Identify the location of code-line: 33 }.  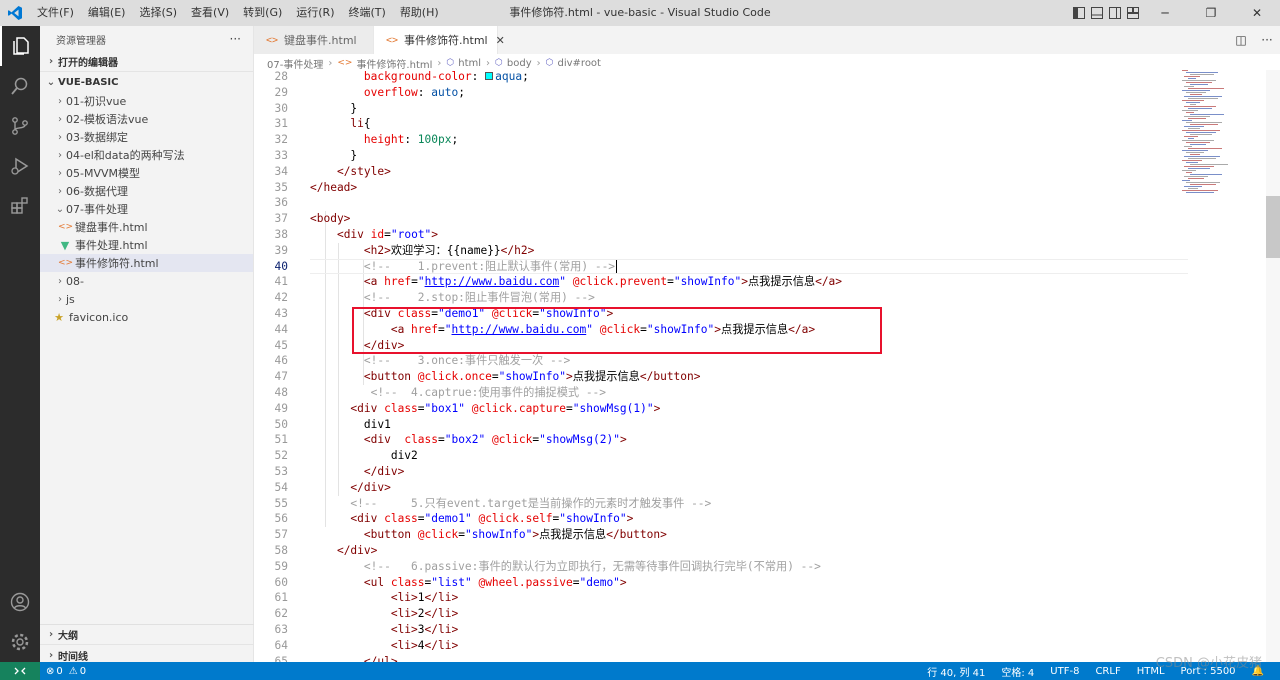
(767, 156).